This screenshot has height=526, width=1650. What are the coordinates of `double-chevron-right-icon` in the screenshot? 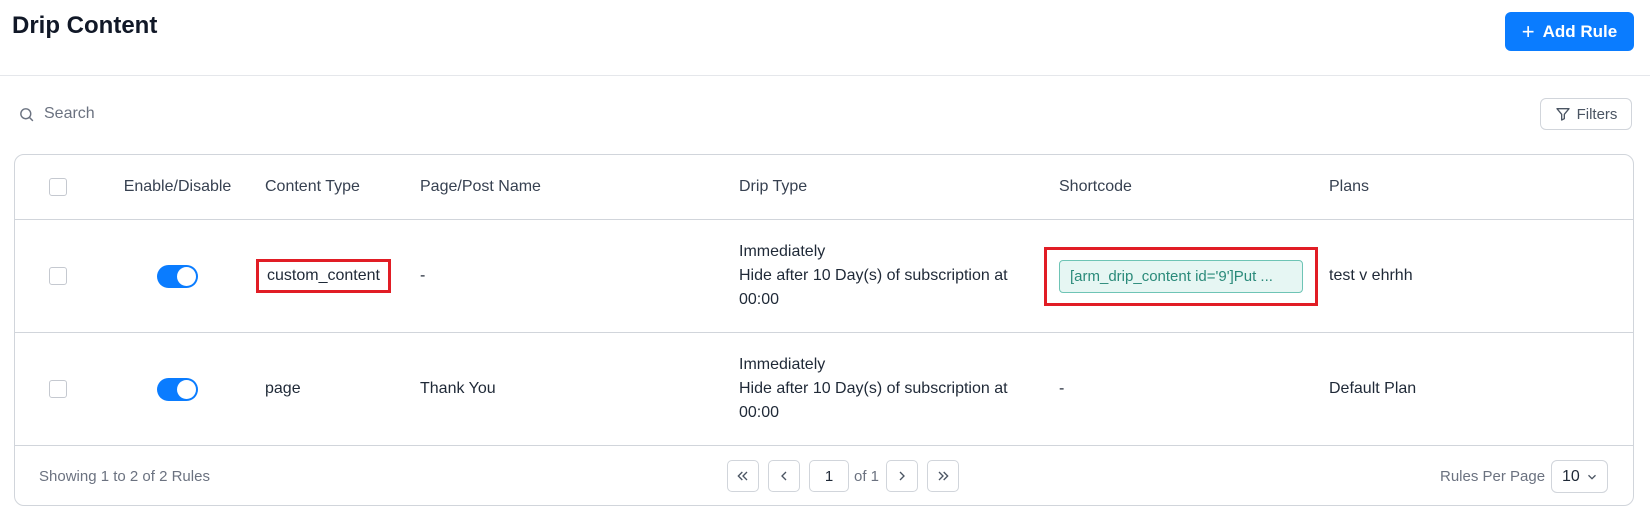 It's located at (943, 476).